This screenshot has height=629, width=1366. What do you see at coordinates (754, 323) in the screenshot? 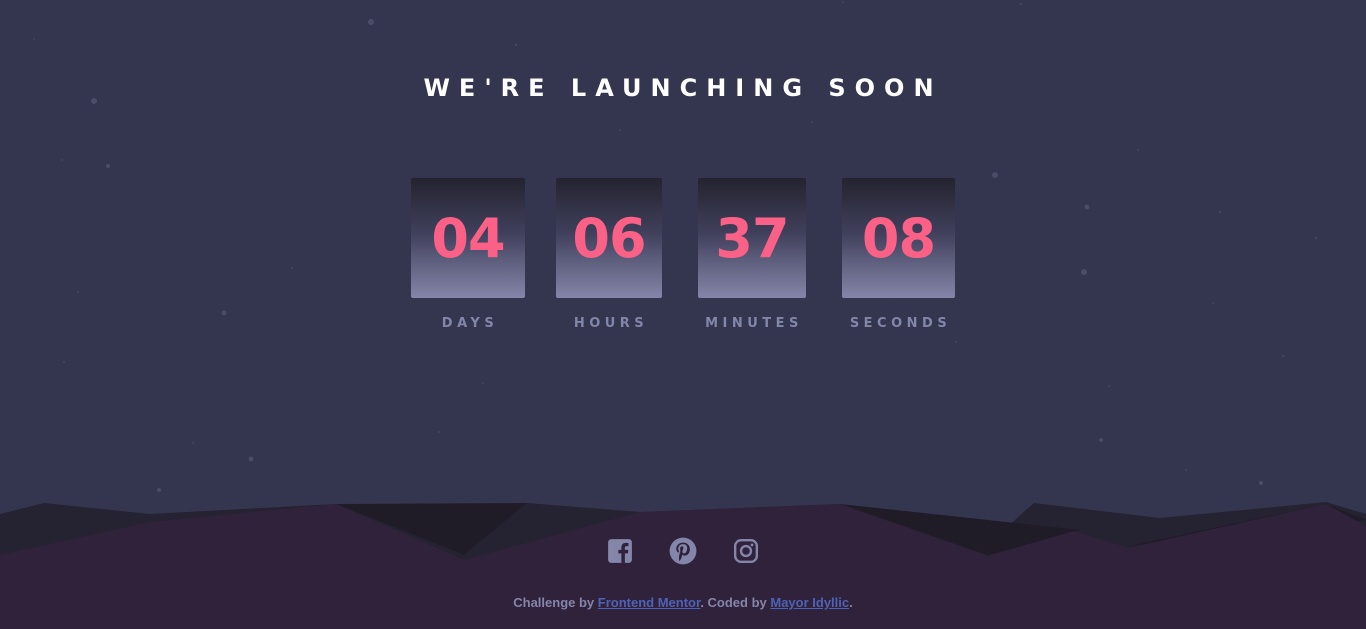
I see `countdown-label: MINUTES` at bounding box center [754, 323].